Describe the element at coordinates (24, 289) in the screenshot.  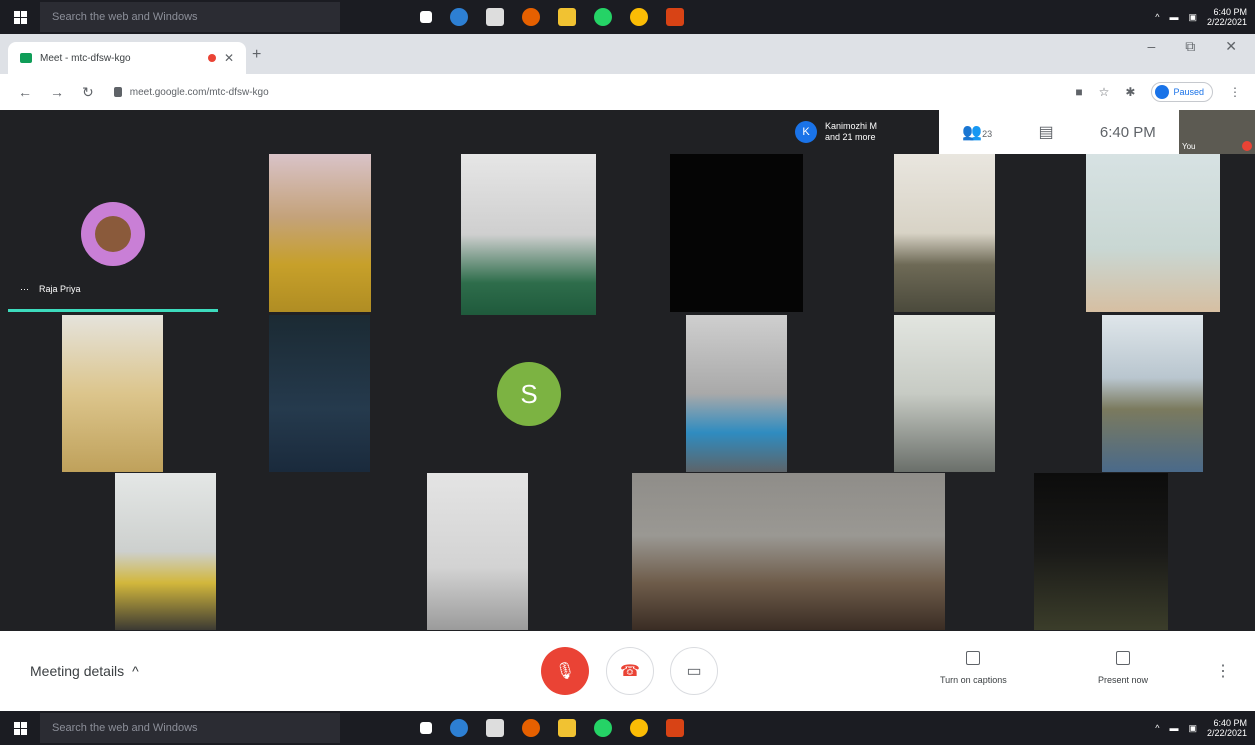
I see `tile-more-icon: ⋯` at that location.